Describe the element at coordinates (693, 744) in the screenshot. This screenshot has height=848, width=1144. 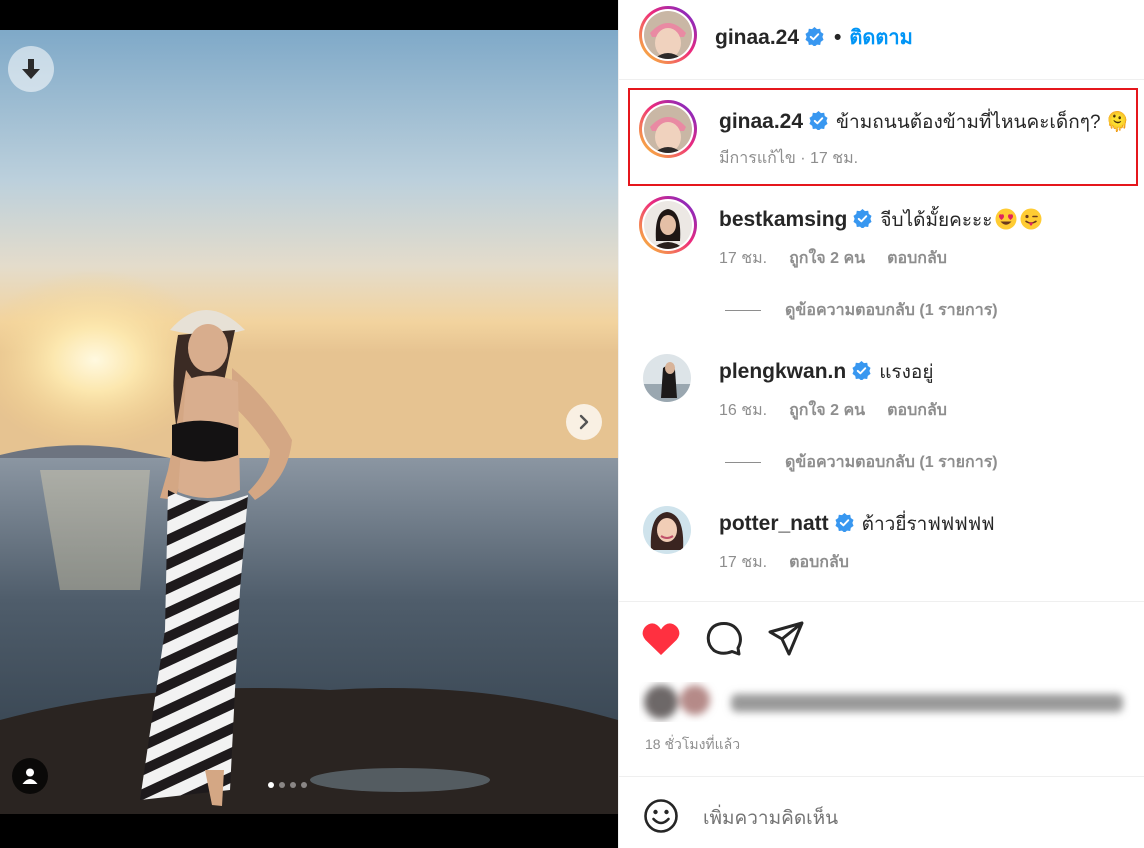
I see `post-timestamp: 18 ชั่วโมงที่แล้ว` at that location.